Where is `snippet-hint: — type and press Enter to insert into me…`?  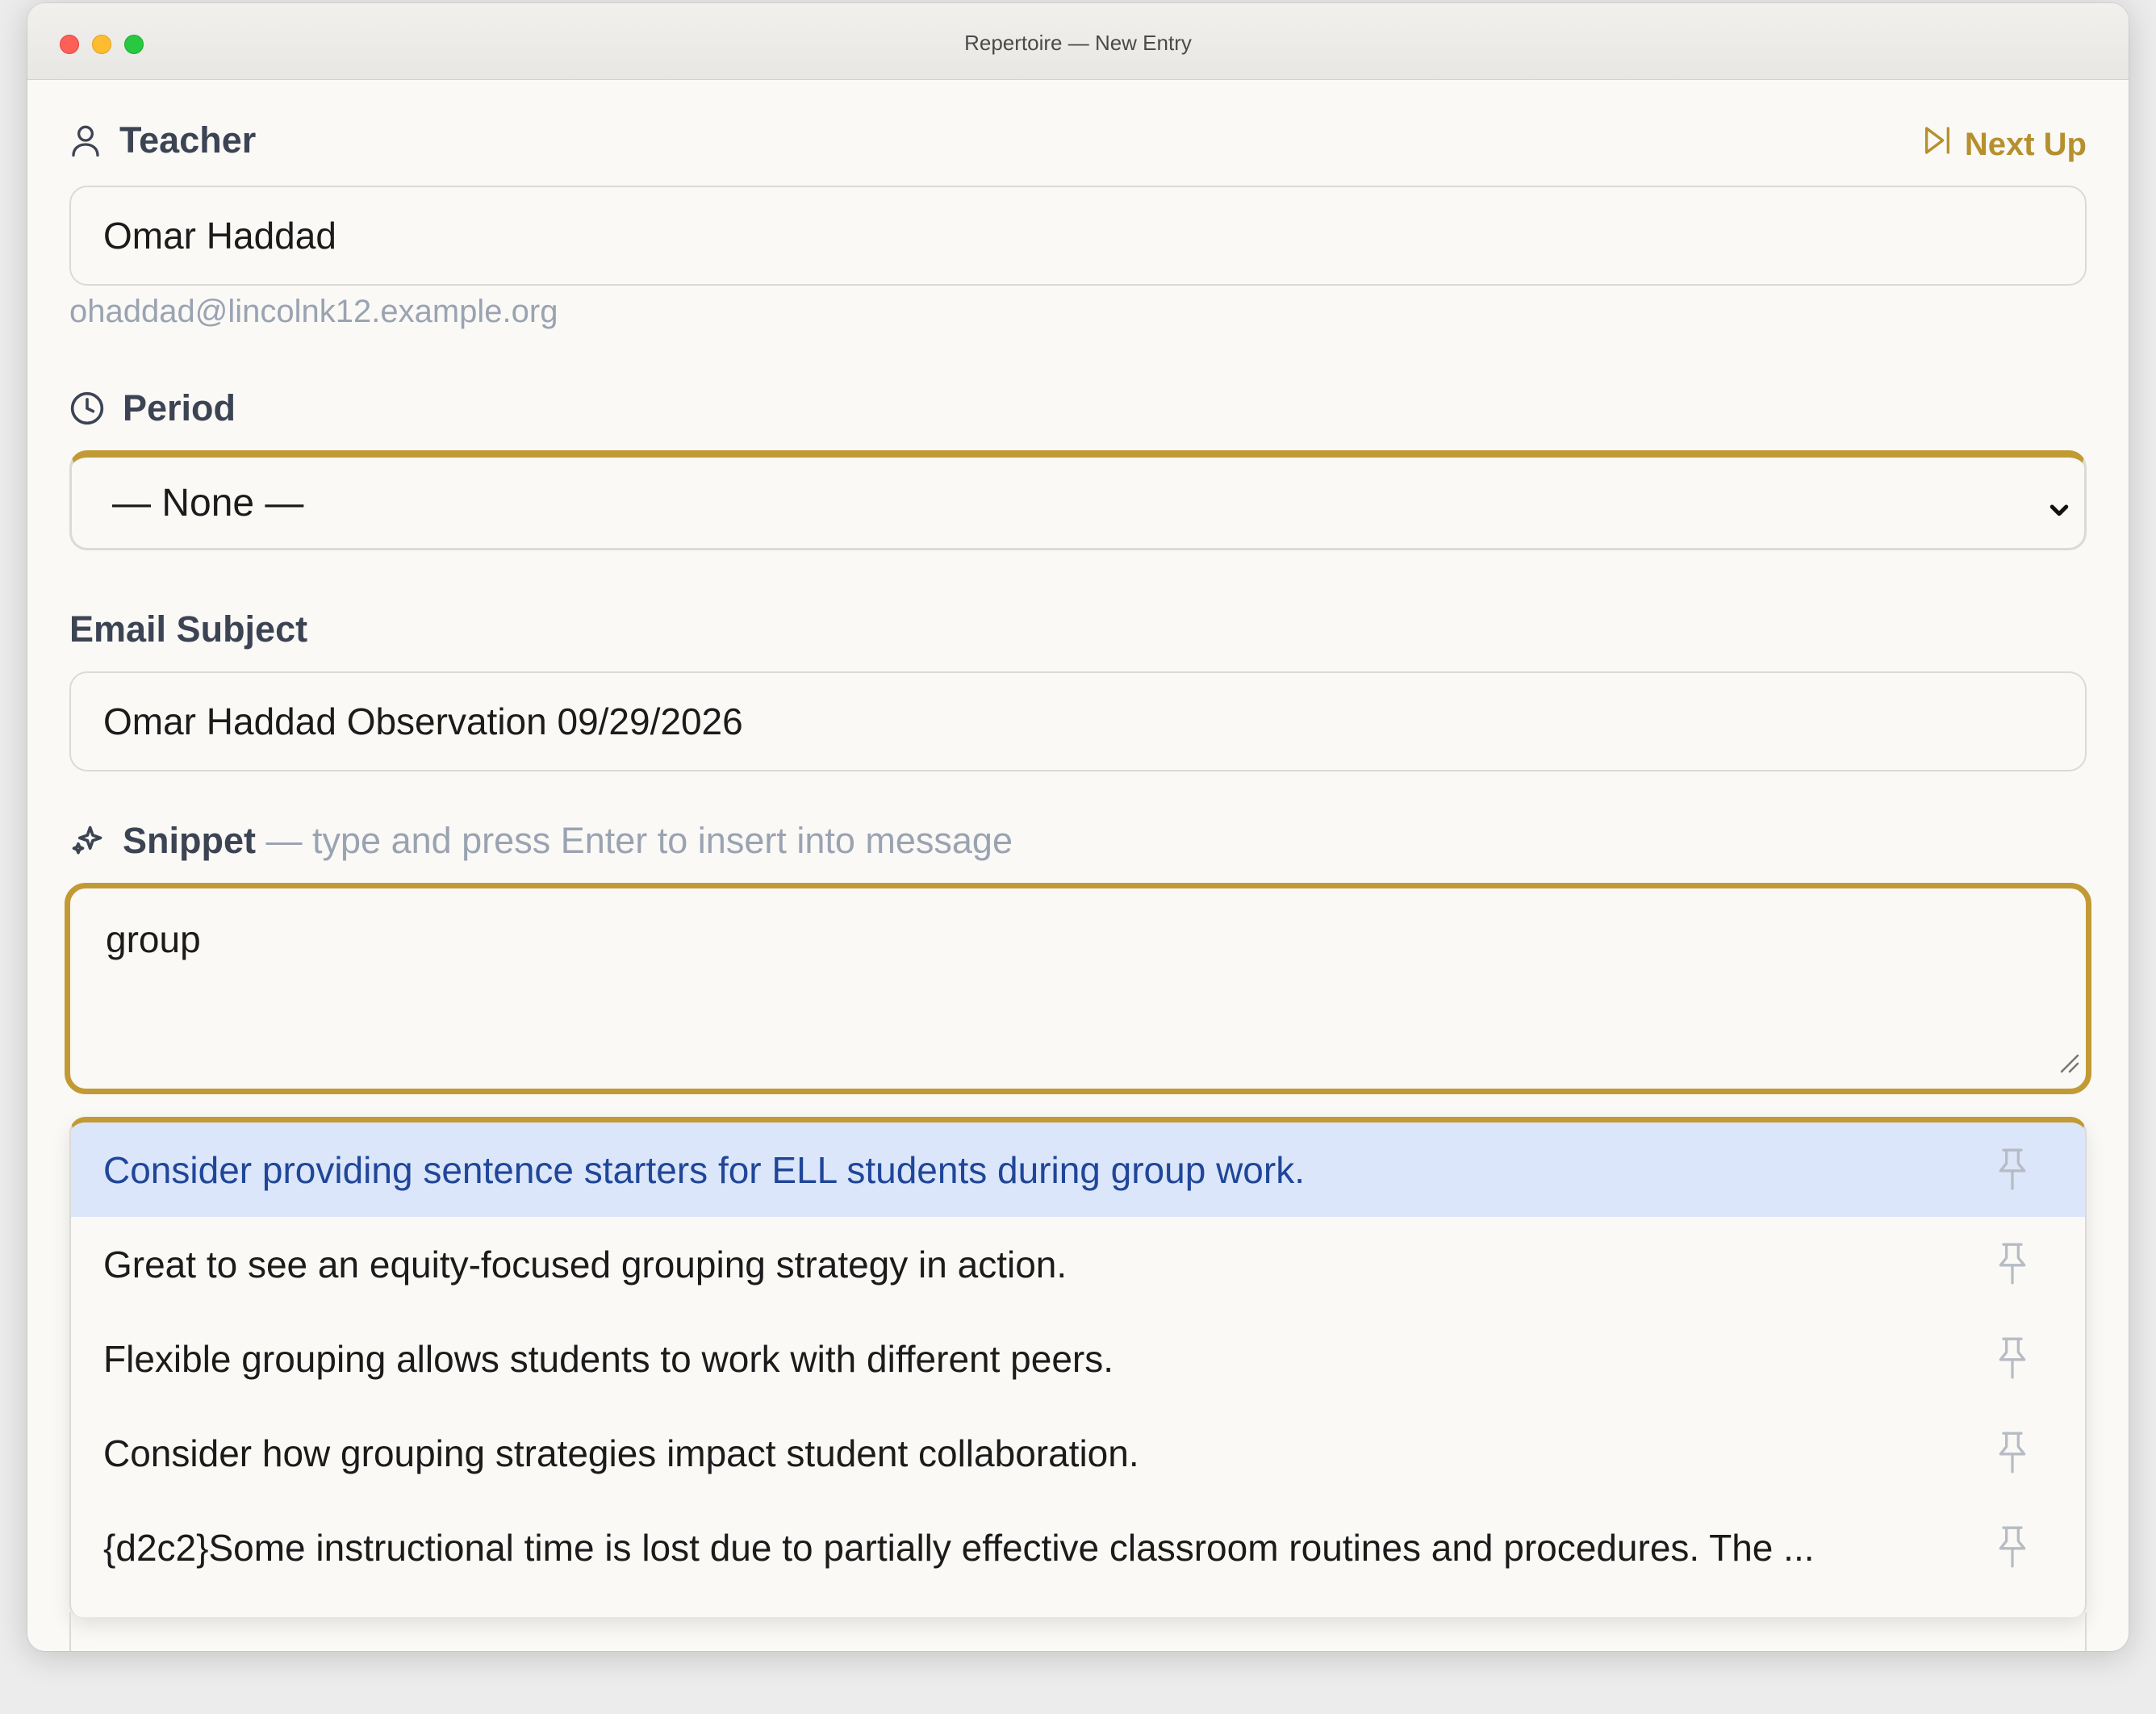 snippet-hint: — type and press Enter to insert into me… is located at coordinates (639, 840).